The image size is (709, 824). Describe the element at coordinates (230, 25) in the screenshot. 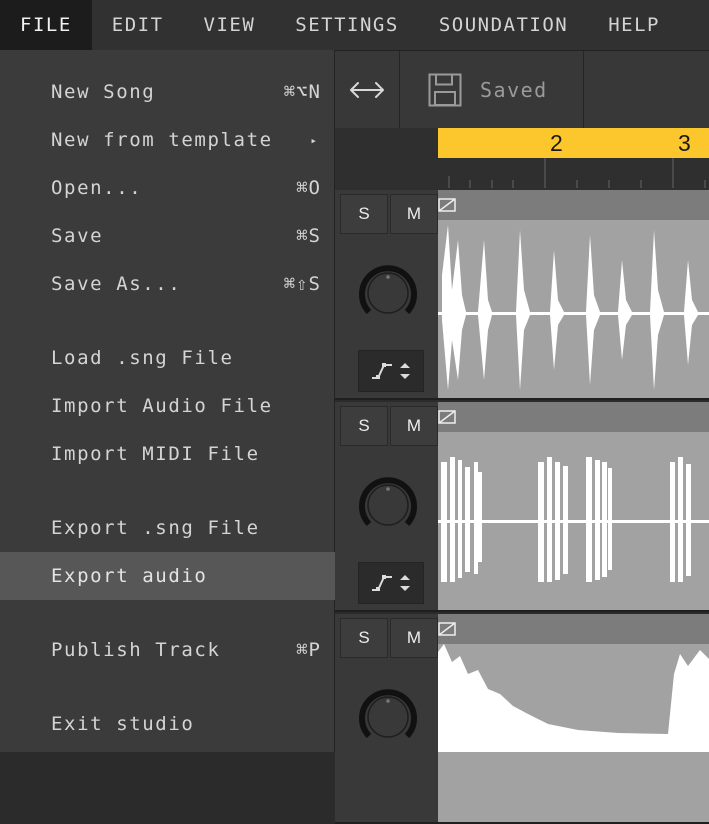

I see `menu-view: VIEW` at that location.